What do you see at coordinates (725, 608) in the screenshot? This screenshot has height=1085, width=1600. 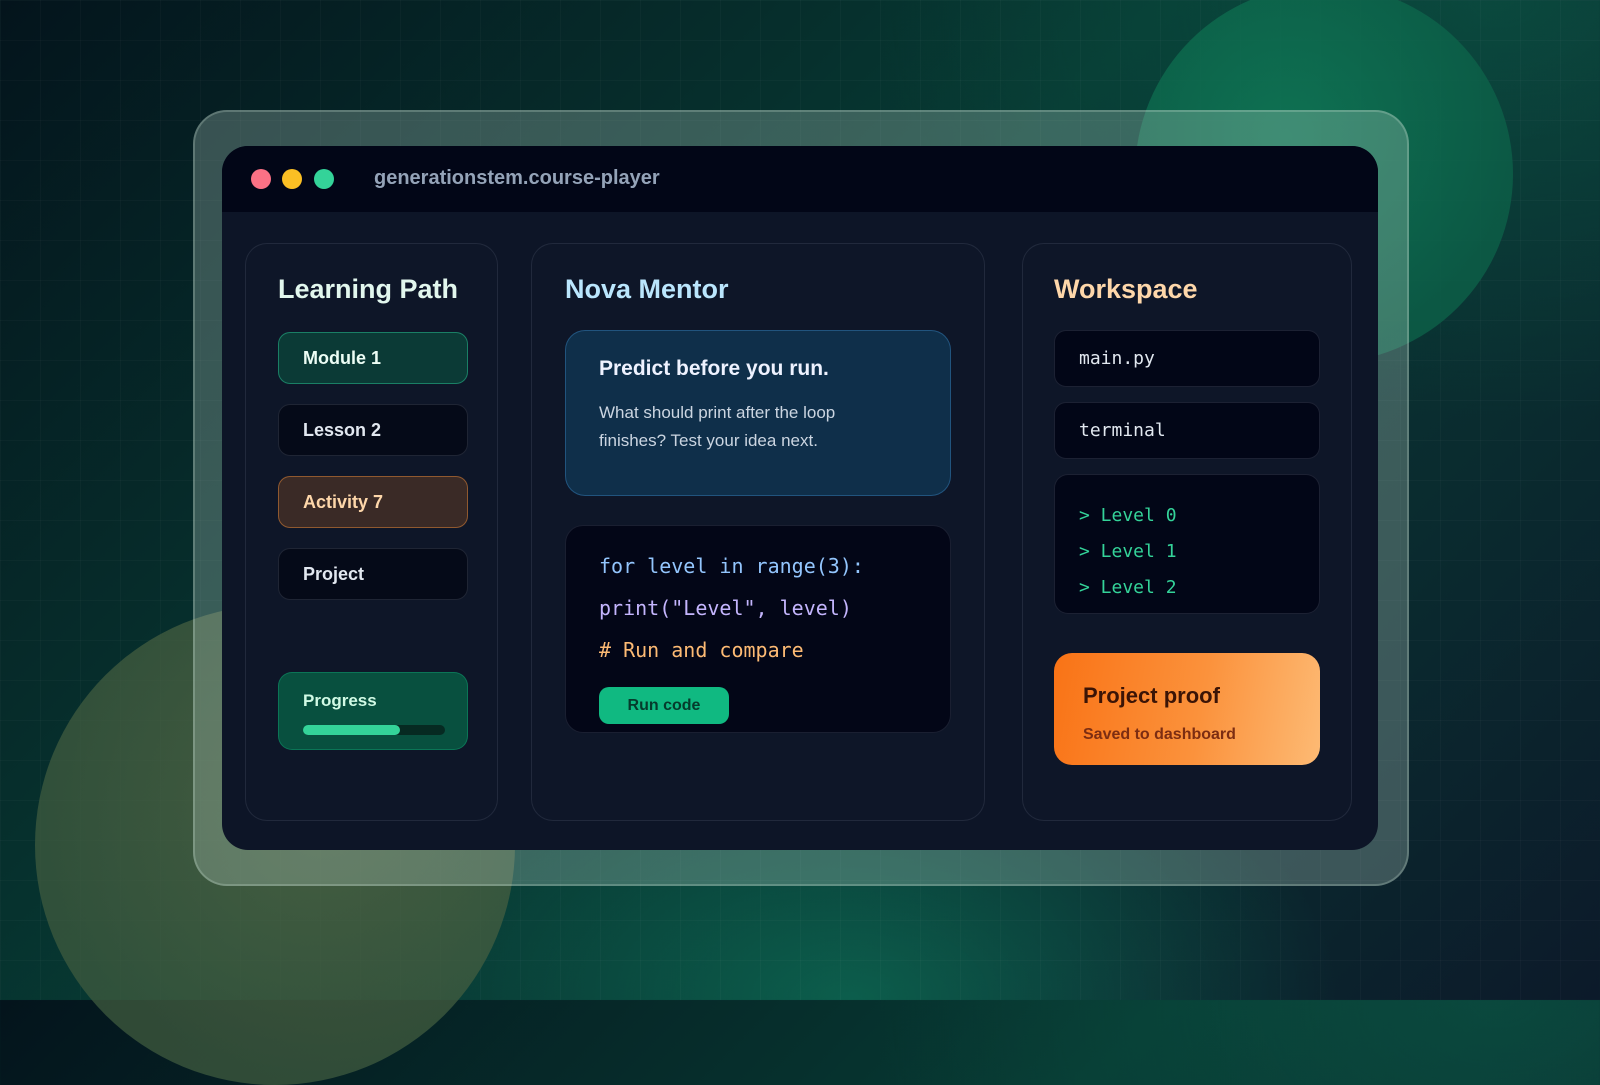 I see `code-line: print("Level", level)` at bounding box center [725, 608].